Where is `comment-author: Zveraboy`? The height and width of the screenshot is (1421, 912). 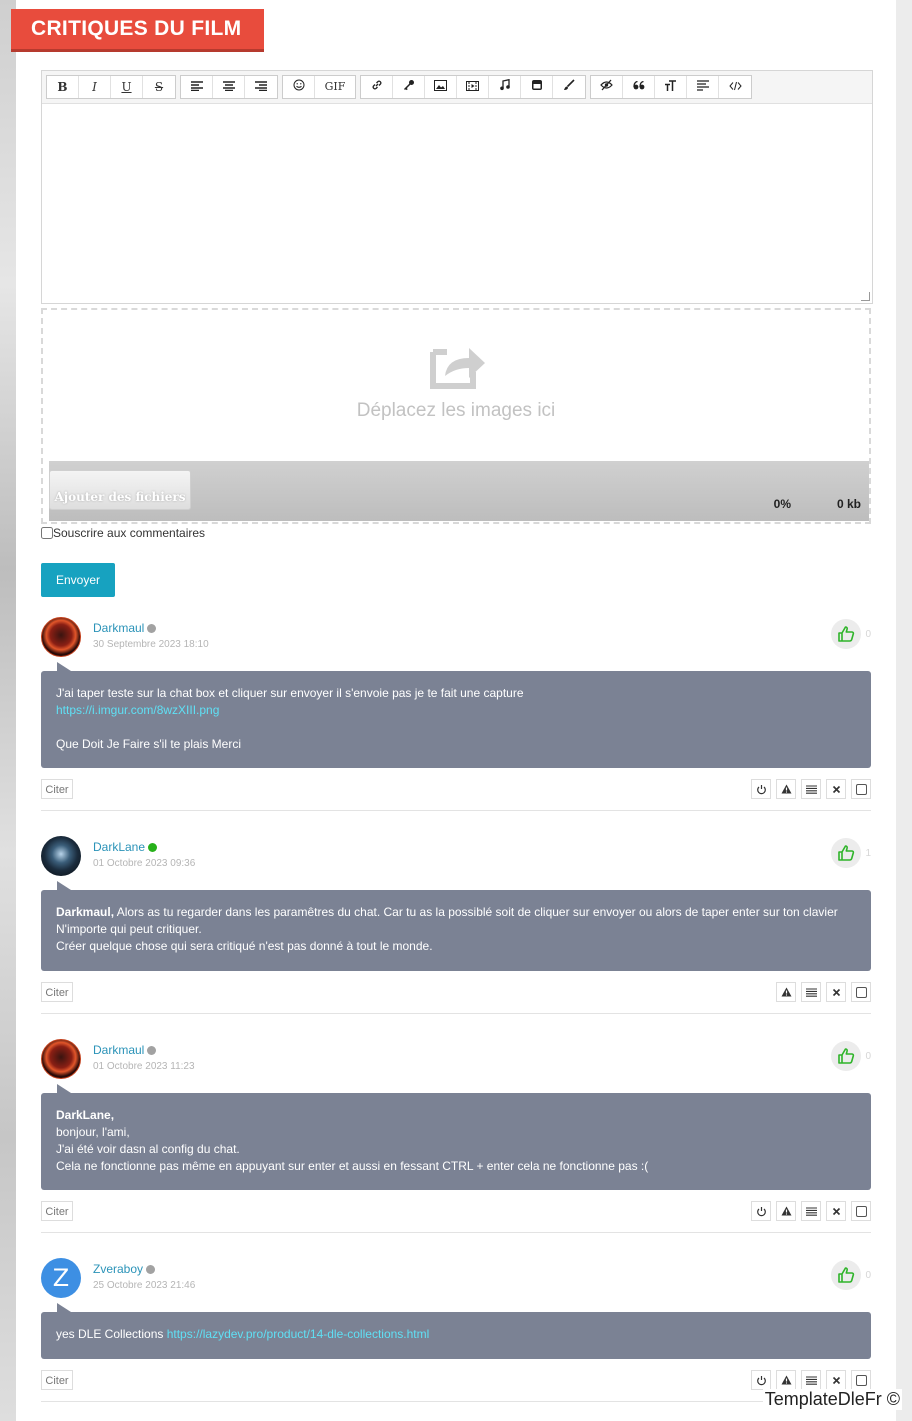
comment-author: Zveraboy is located at coordinates (124, 1269).